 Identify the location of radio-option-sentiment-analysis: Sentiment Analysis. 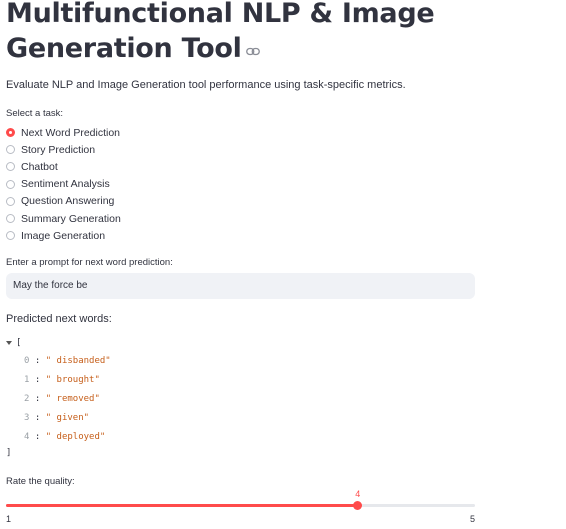
(63, 184).